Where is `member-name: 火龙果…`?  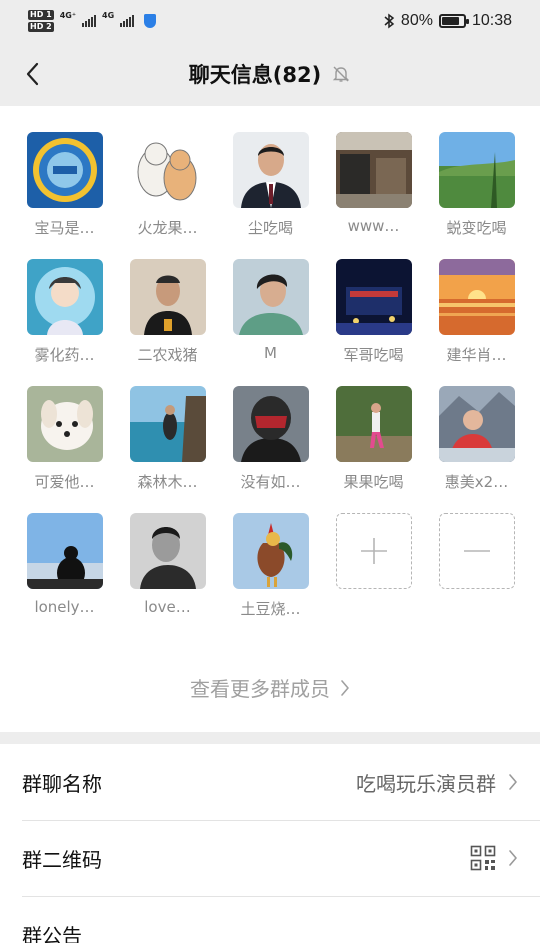
member-name: 火龙果… is located at coordinates (167, 228).